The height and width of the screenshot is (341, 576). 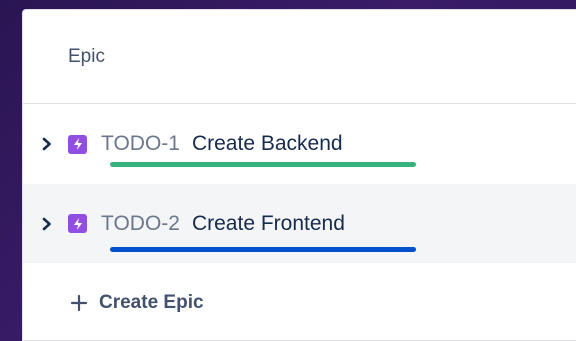 What do you see at coordinates (140, 144) in the screenshot?
I see `issue-key: TODO-1` at bounding box center [140, 144].